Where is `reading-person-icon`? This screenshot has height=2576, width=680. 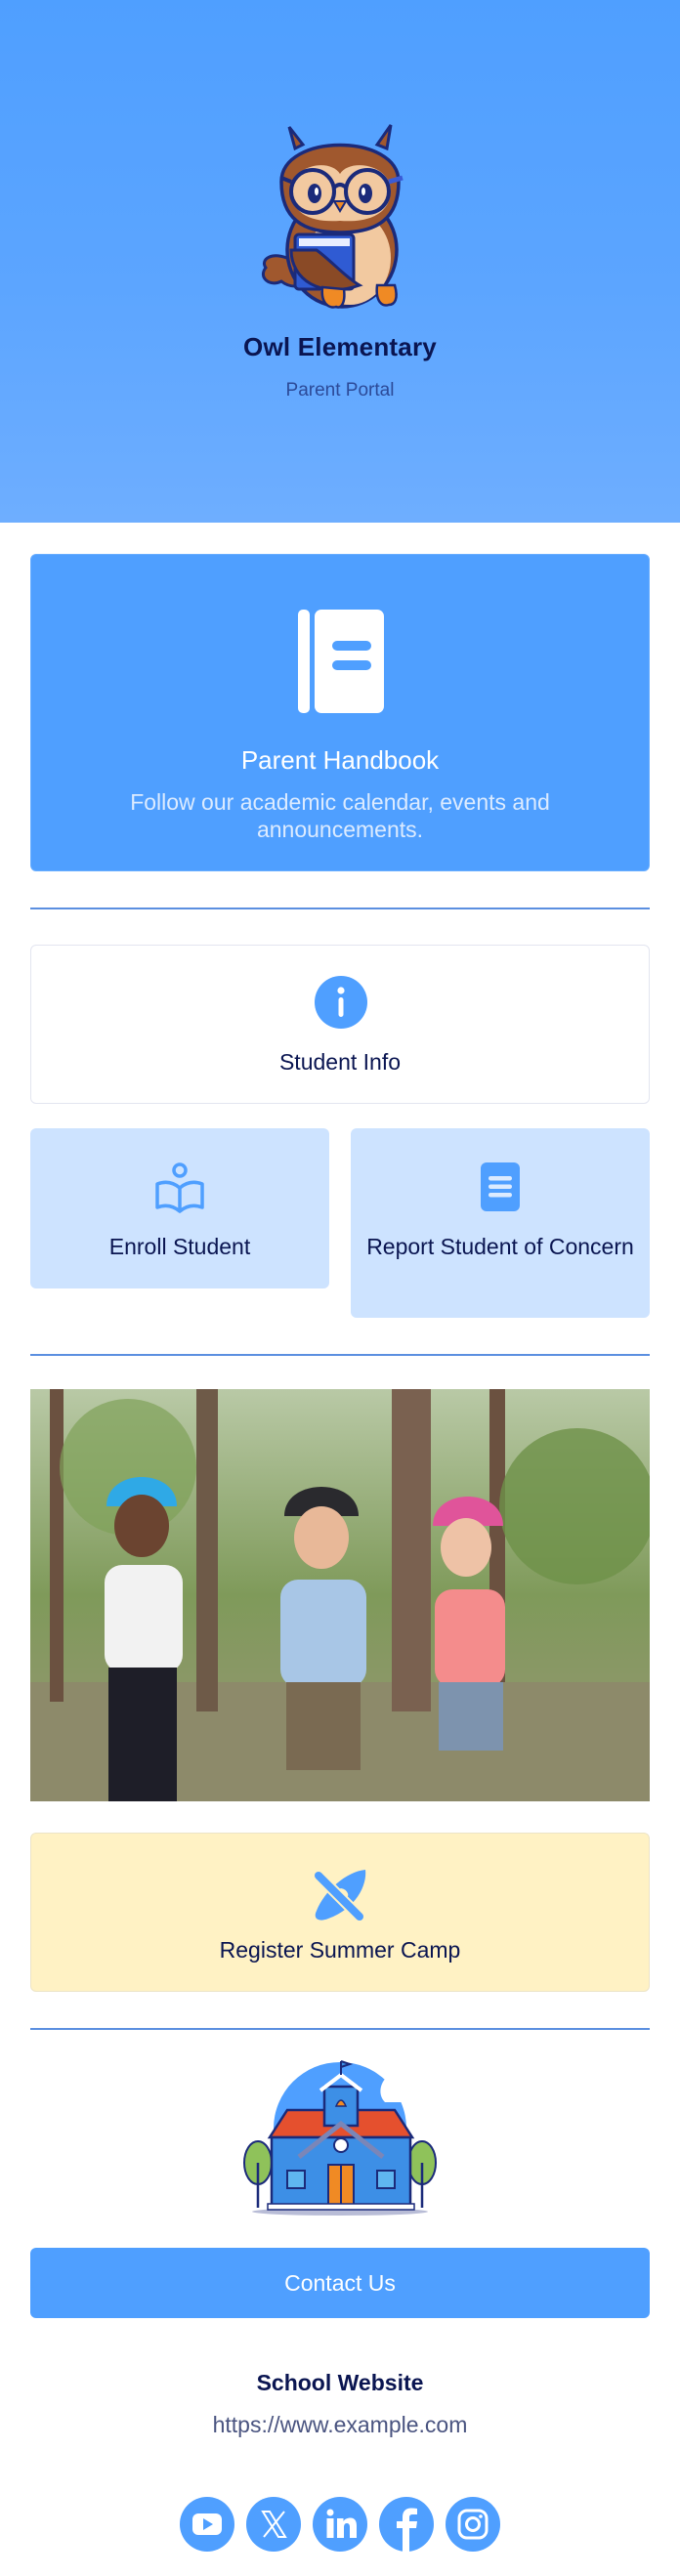 reading-person-icon is located at coordinates (179, 1187).